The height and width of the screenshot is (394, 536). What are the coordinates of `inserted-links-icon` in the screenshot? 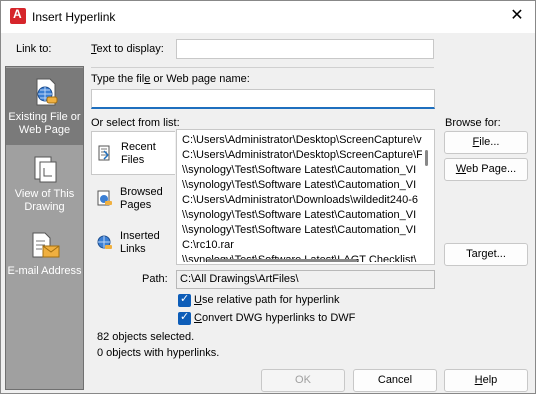 It's located at (104, 242).